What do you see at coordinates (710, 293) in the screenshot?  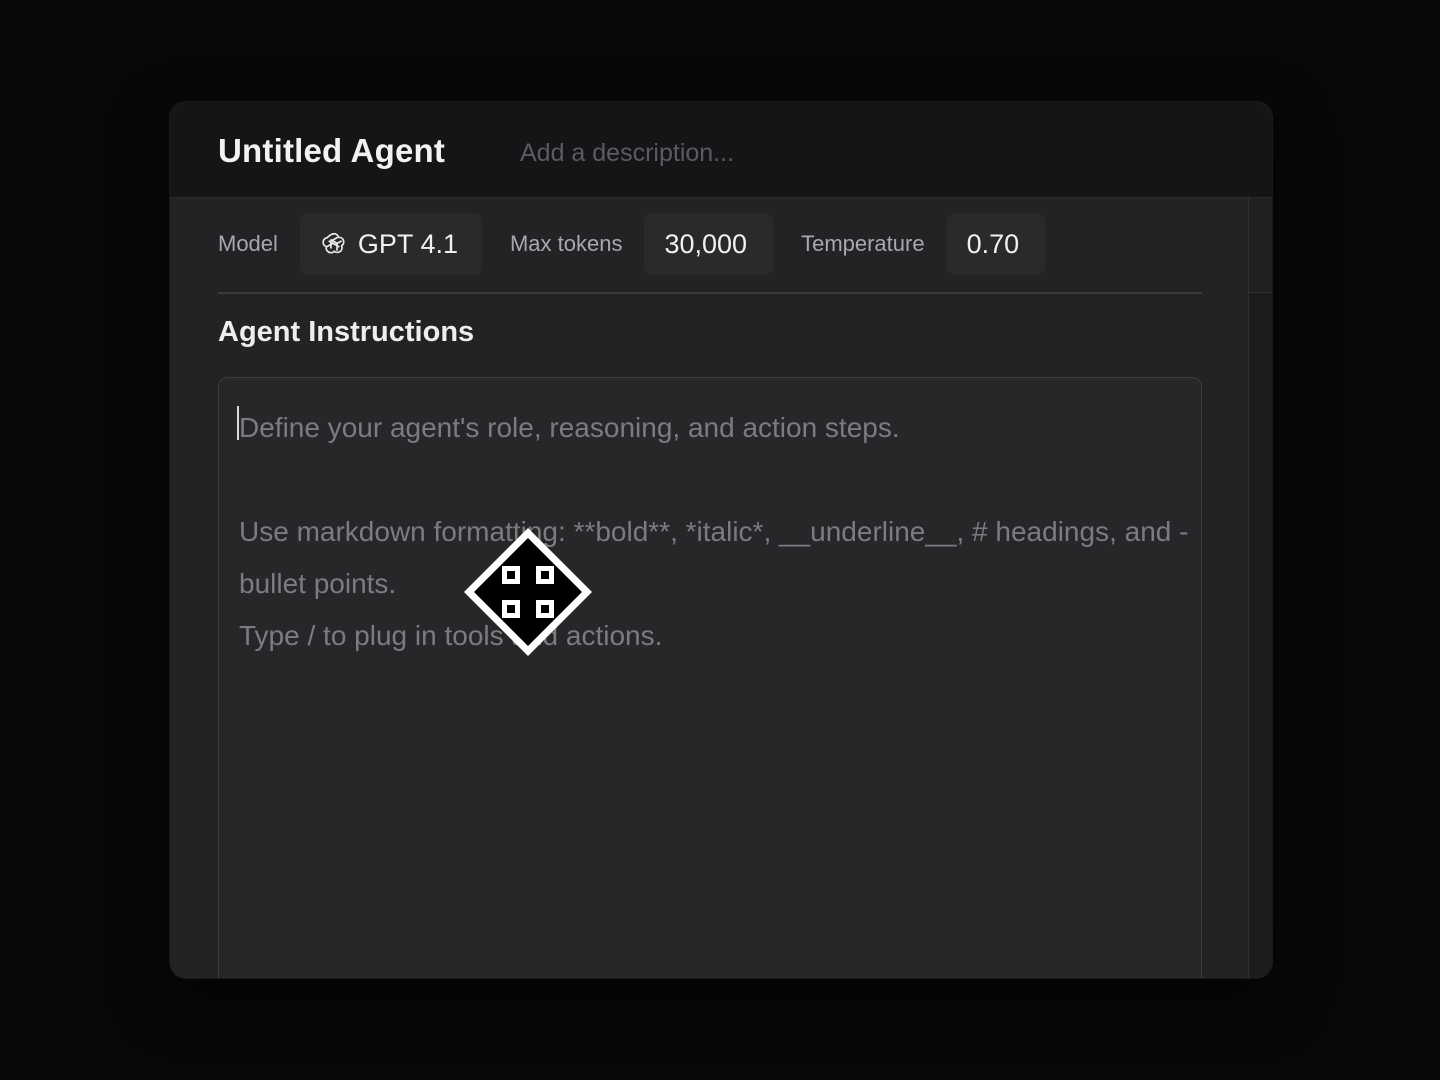 I see `divider` at bounding box center [710, 293].